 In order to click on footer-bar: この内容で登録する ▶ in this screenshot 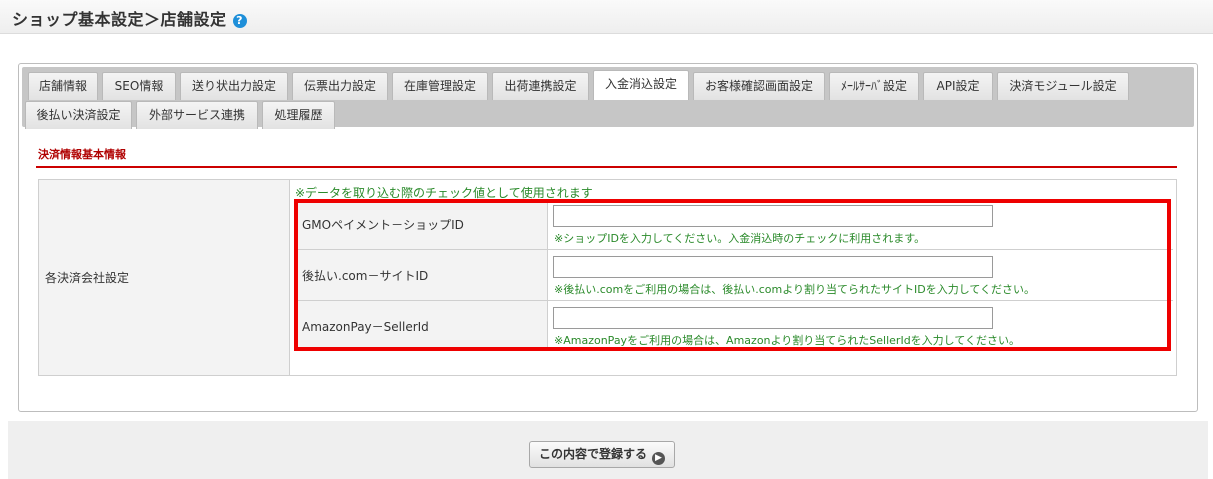, I will do `click(608, 450)`.